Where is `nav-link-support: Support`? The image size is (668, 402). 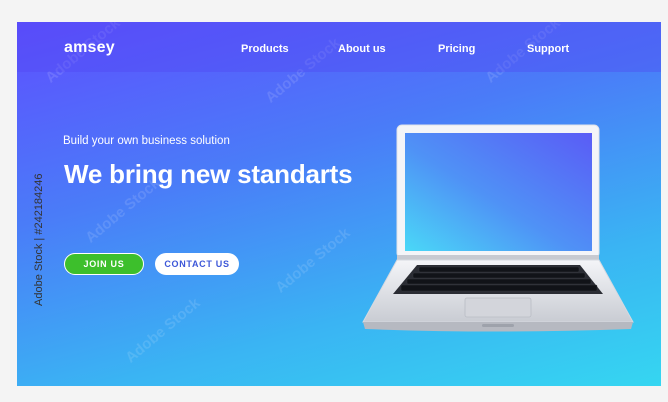
nav-link-support: Support is located at coordinates (548, 49).